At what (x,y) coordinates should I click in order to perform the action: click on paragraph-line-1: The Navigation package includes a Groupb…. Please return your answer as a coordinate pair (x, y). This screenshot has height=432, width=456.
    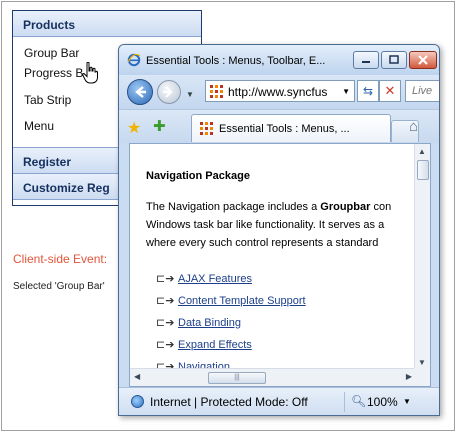
    Looking at the image, I should click on (269, 207).